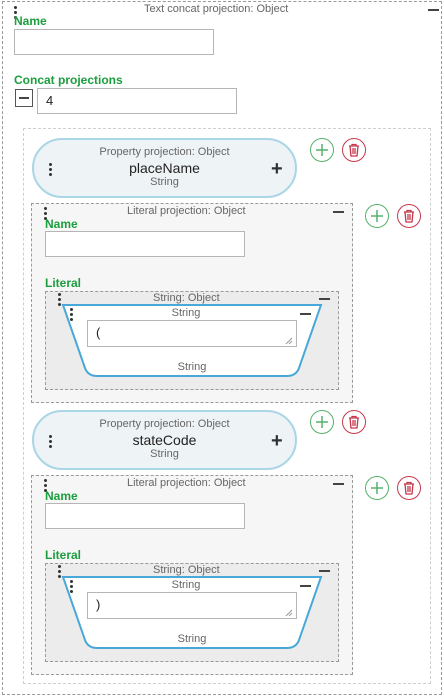 This screenshot has width=444, height=697. What do you see at coordinates (98, 332) in the screenshot?
I see `literal-value: (` at bounding box center [98, 332].